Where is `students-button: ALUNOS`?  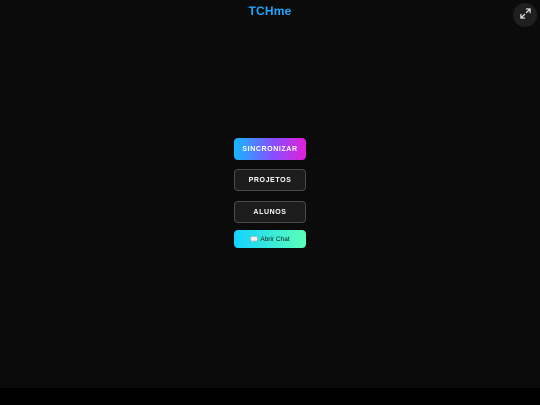 students-button: ALUNOS is located at coordinates (270, 212).